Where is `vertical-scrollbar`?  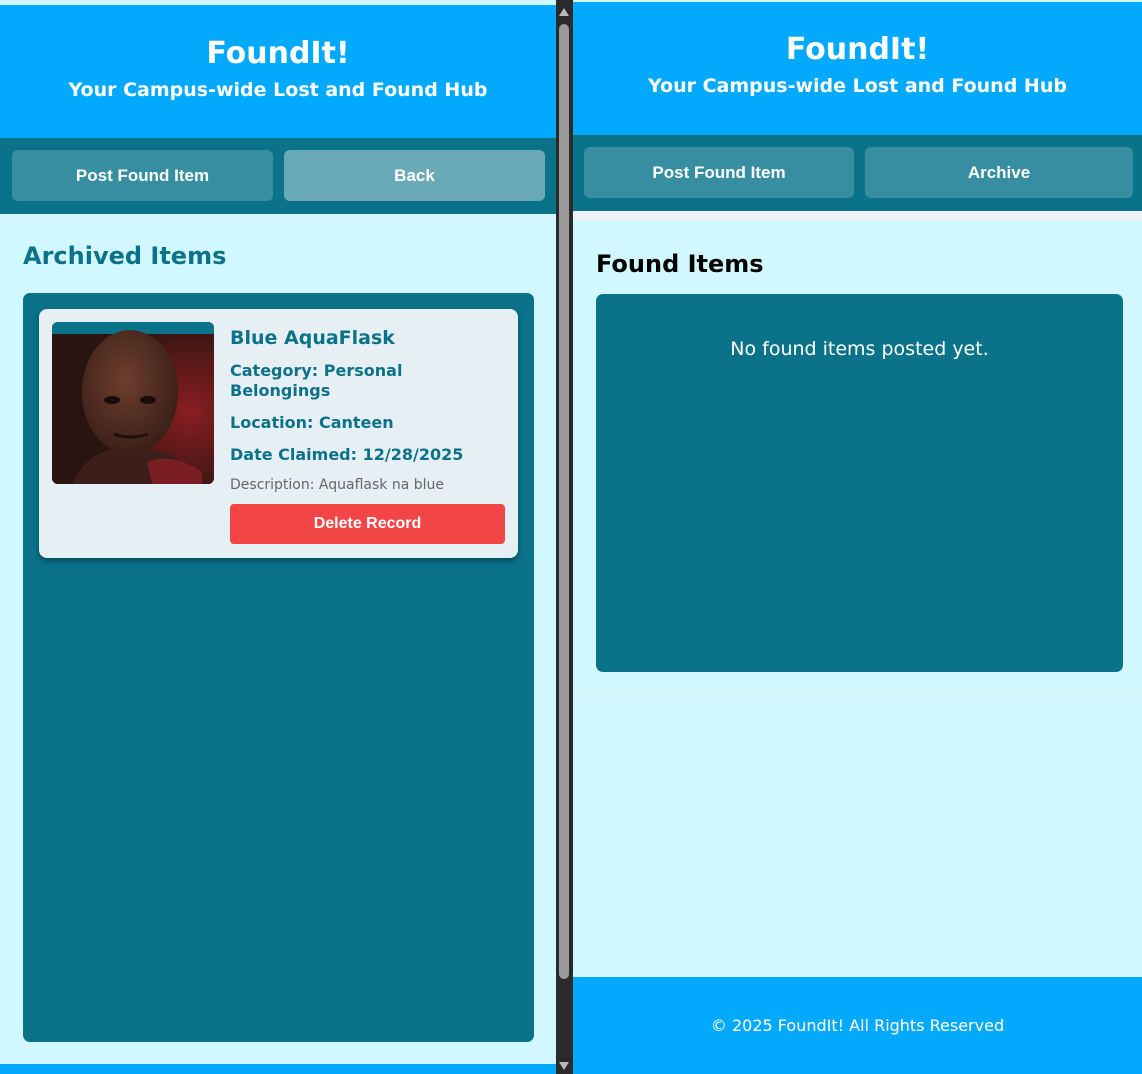 vertical-scrollbar is located at coordinates (564, 537).